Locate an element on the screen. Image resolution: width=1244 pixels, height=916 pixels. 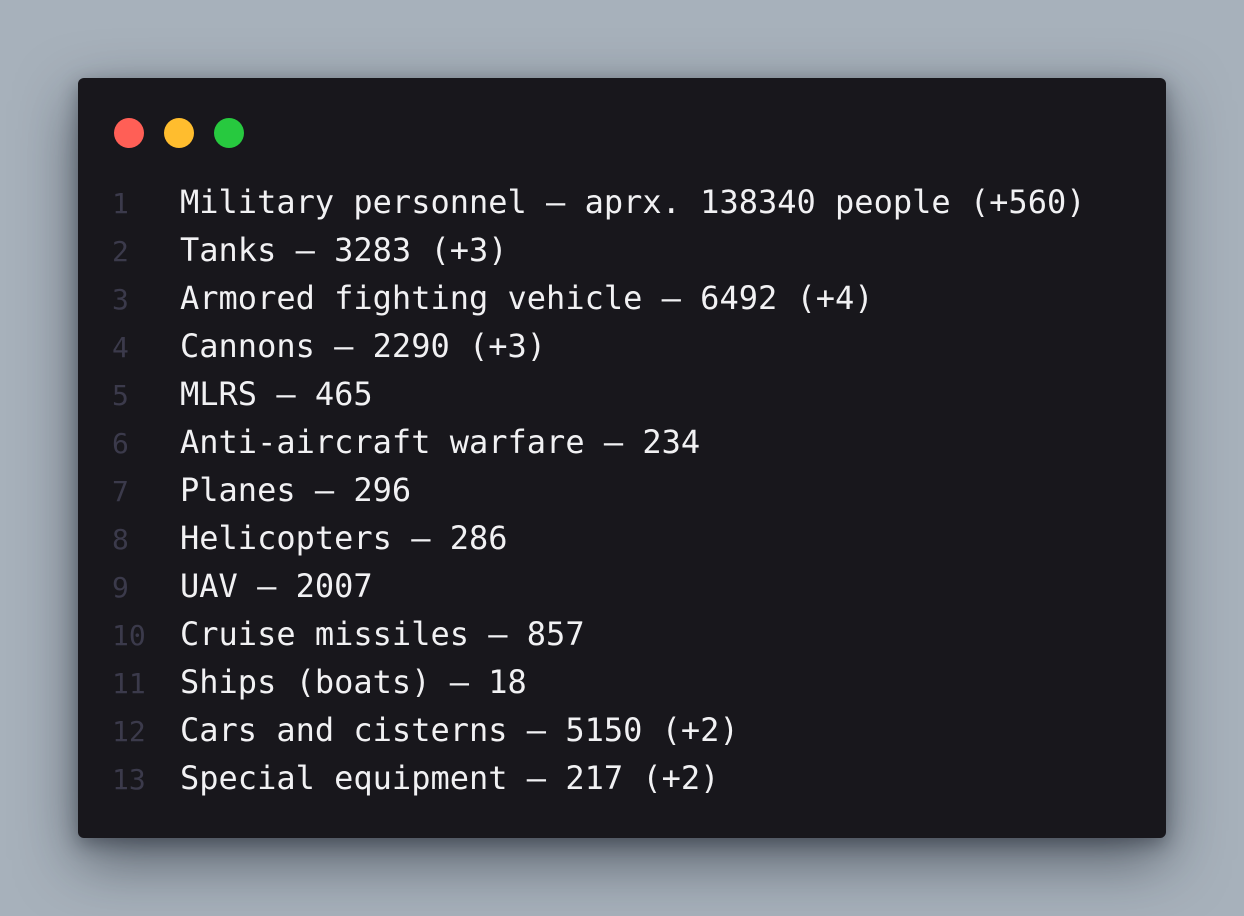
line-number: 12 is located at coordinates (129, 731).